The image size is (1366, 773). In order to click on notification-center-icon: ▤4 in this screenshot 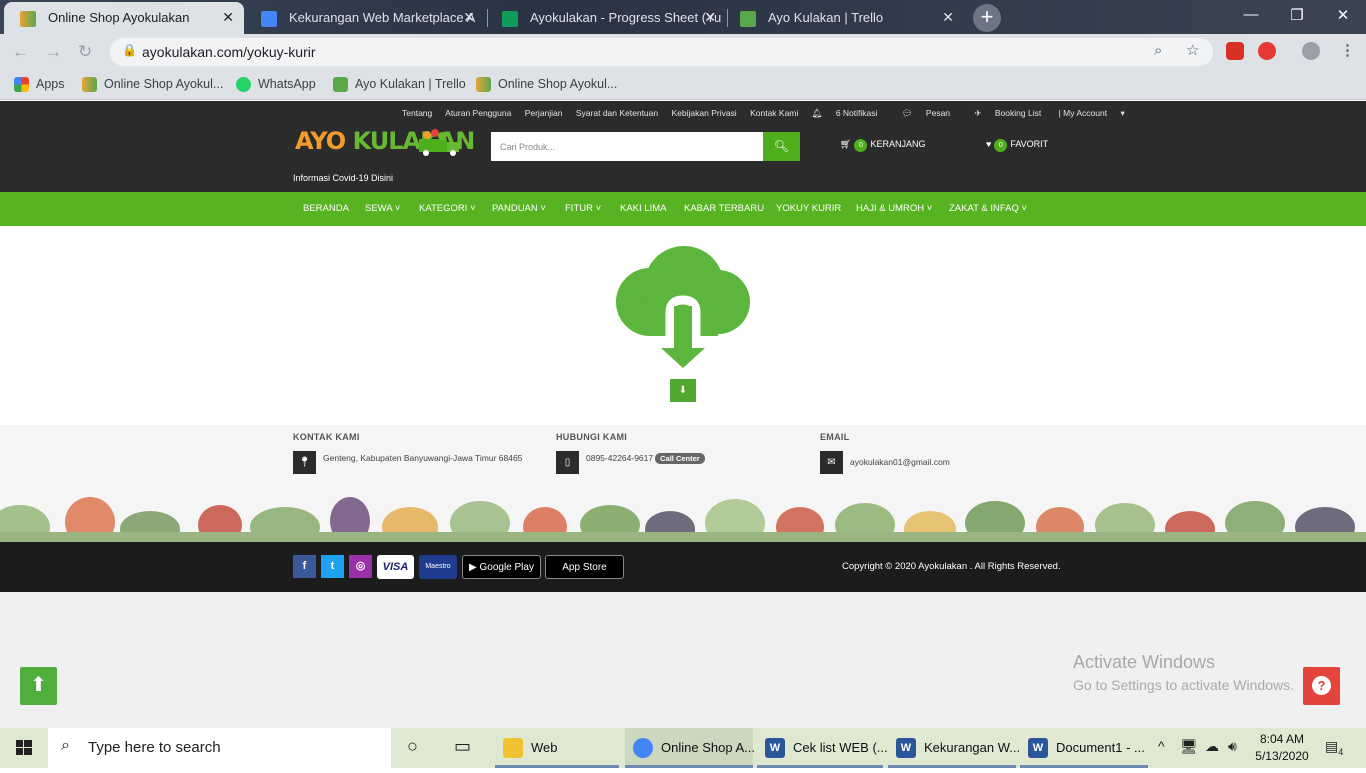, I will do `click(1334, 747)`.